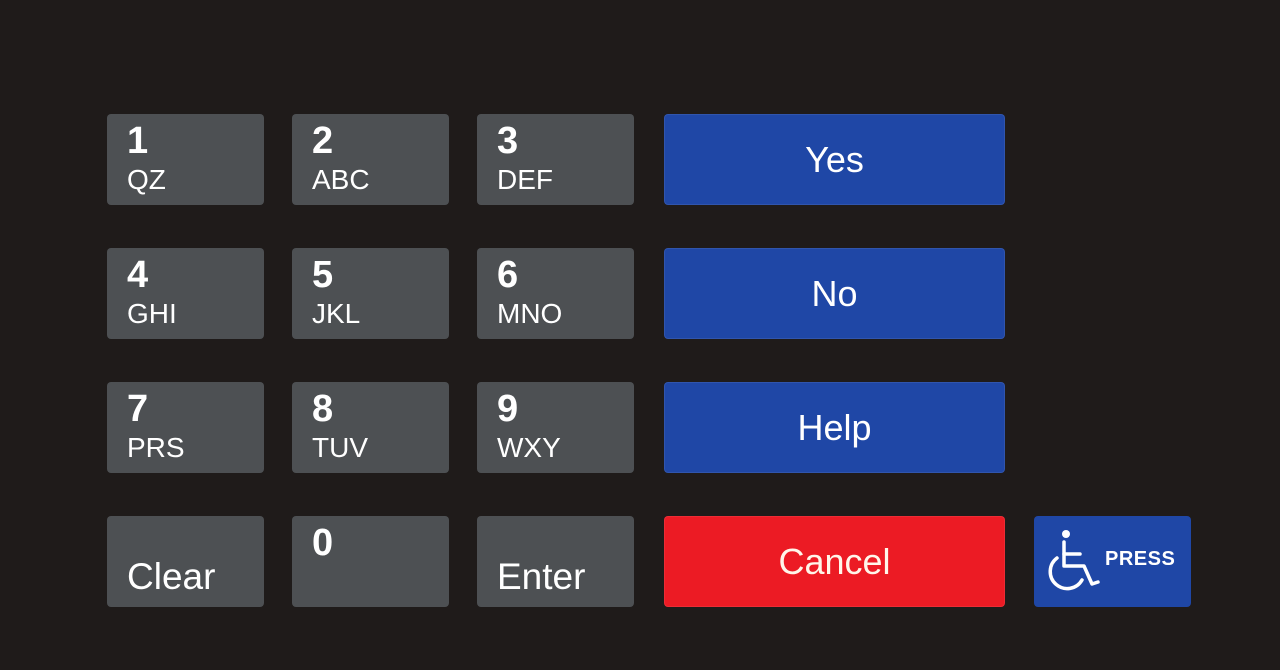  What do you see at coordinates (555, 293) in the screenshot?
I see `key-6: 6 MNO` at bounding box center [555, 293].